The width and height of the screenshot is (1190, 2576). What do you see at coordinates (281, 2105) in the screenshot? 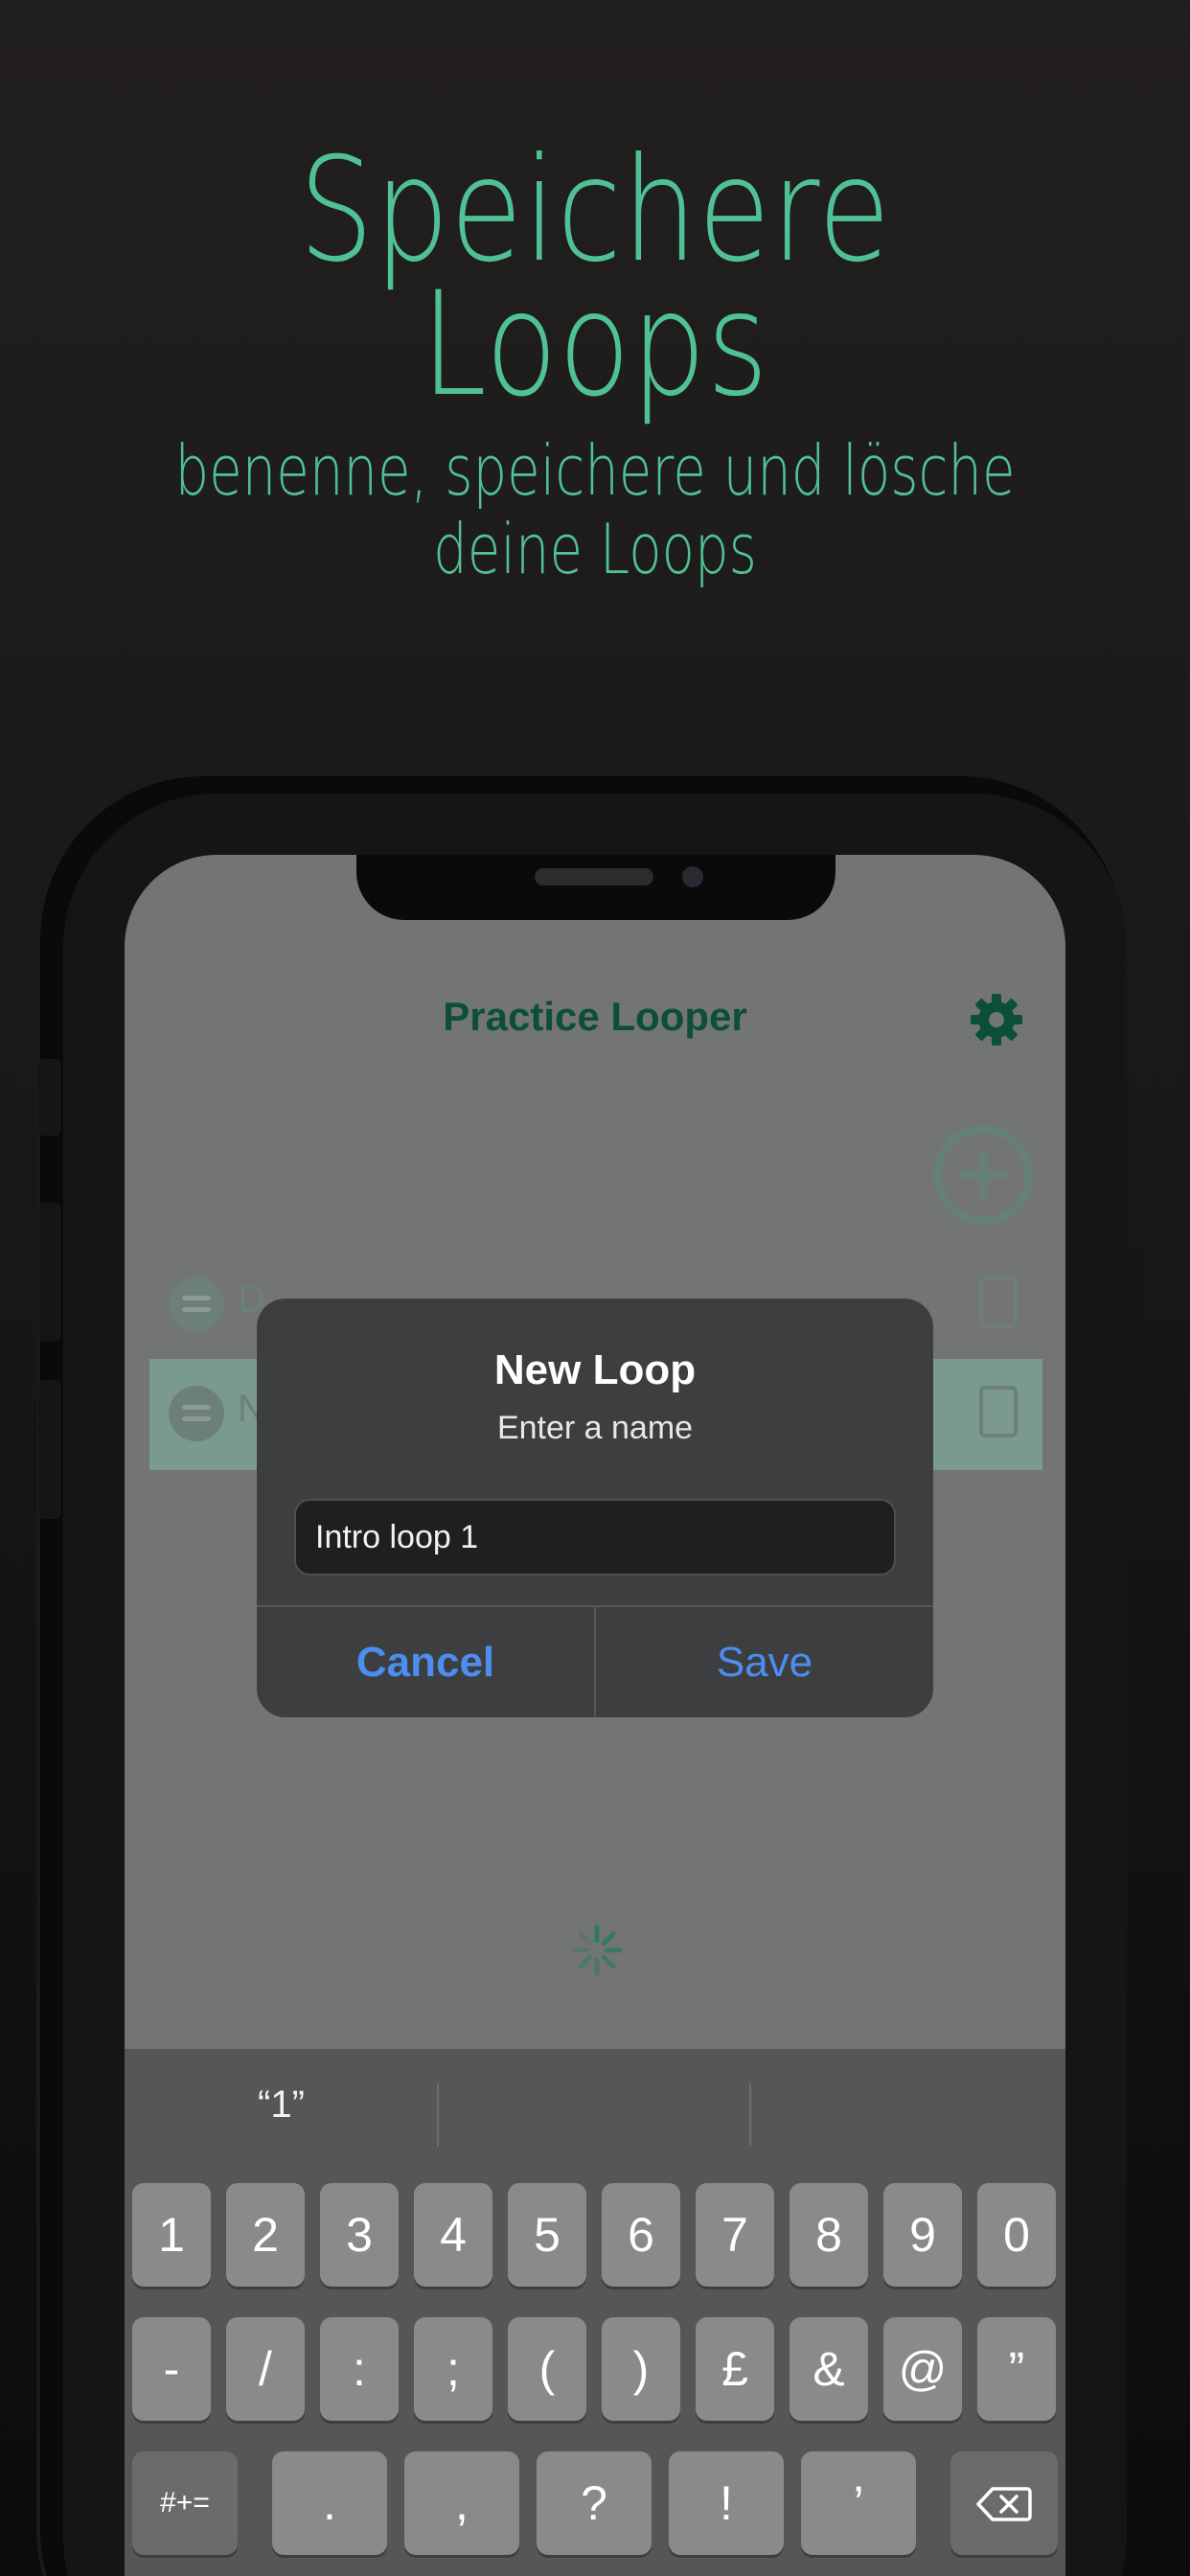
I see `suggestion-item: “1”` at bounding box center [281, 2105].